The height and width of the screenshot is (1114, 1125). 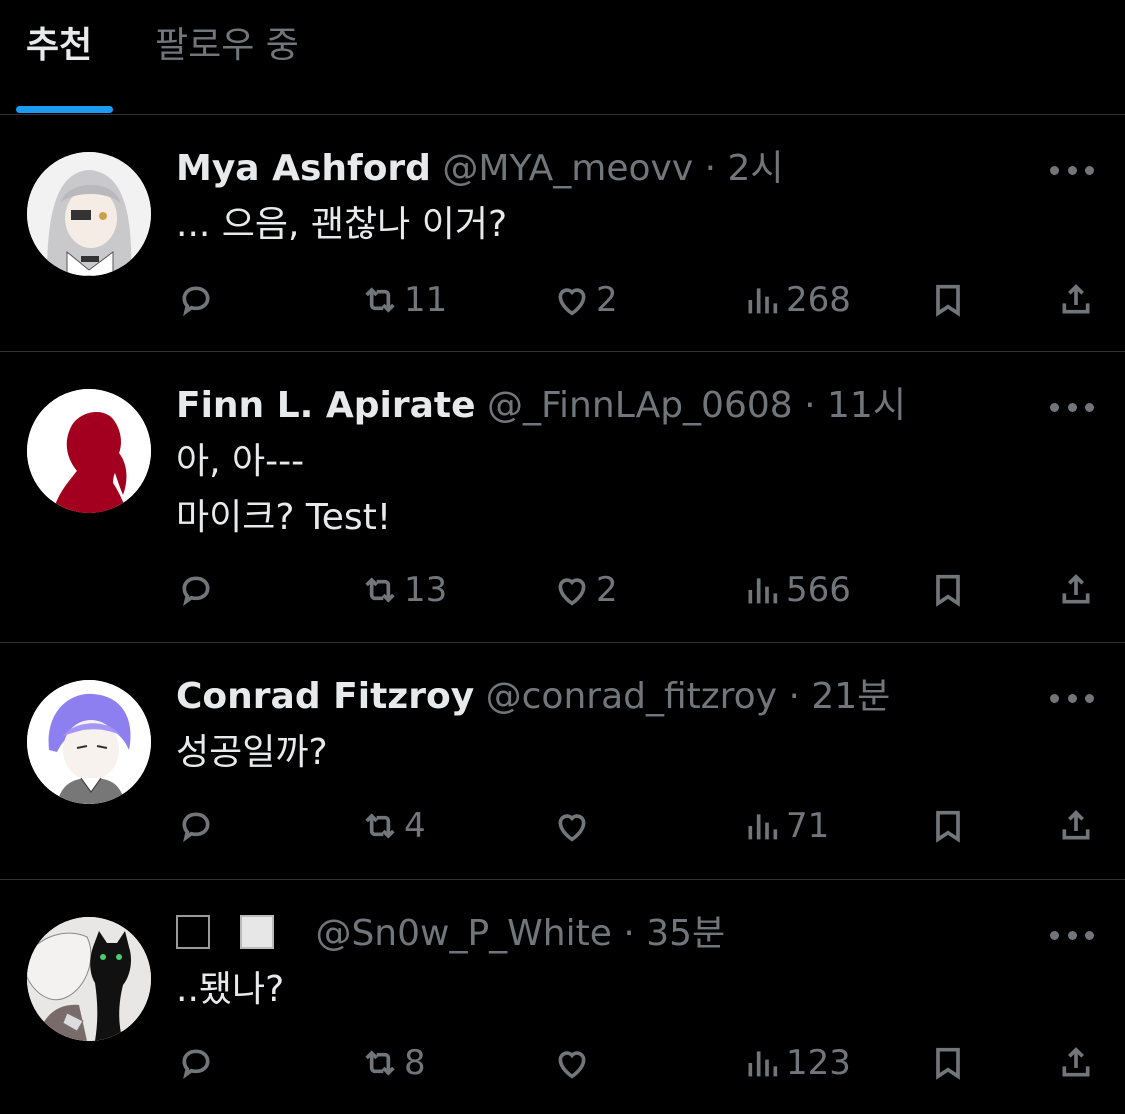 I want to click on tweet-actions: 4 71, so click(x=562, y=826).